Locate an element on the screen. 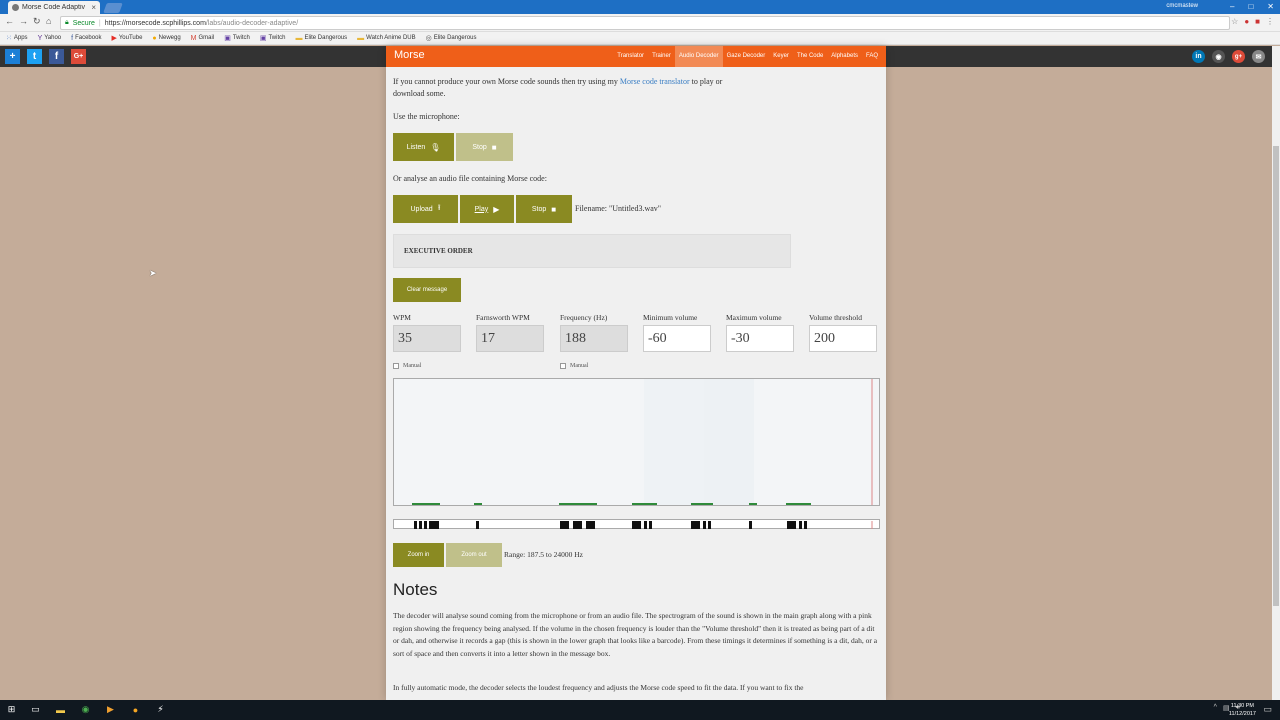  chrome-icon: ◉ is located at coordinates (85, 709).